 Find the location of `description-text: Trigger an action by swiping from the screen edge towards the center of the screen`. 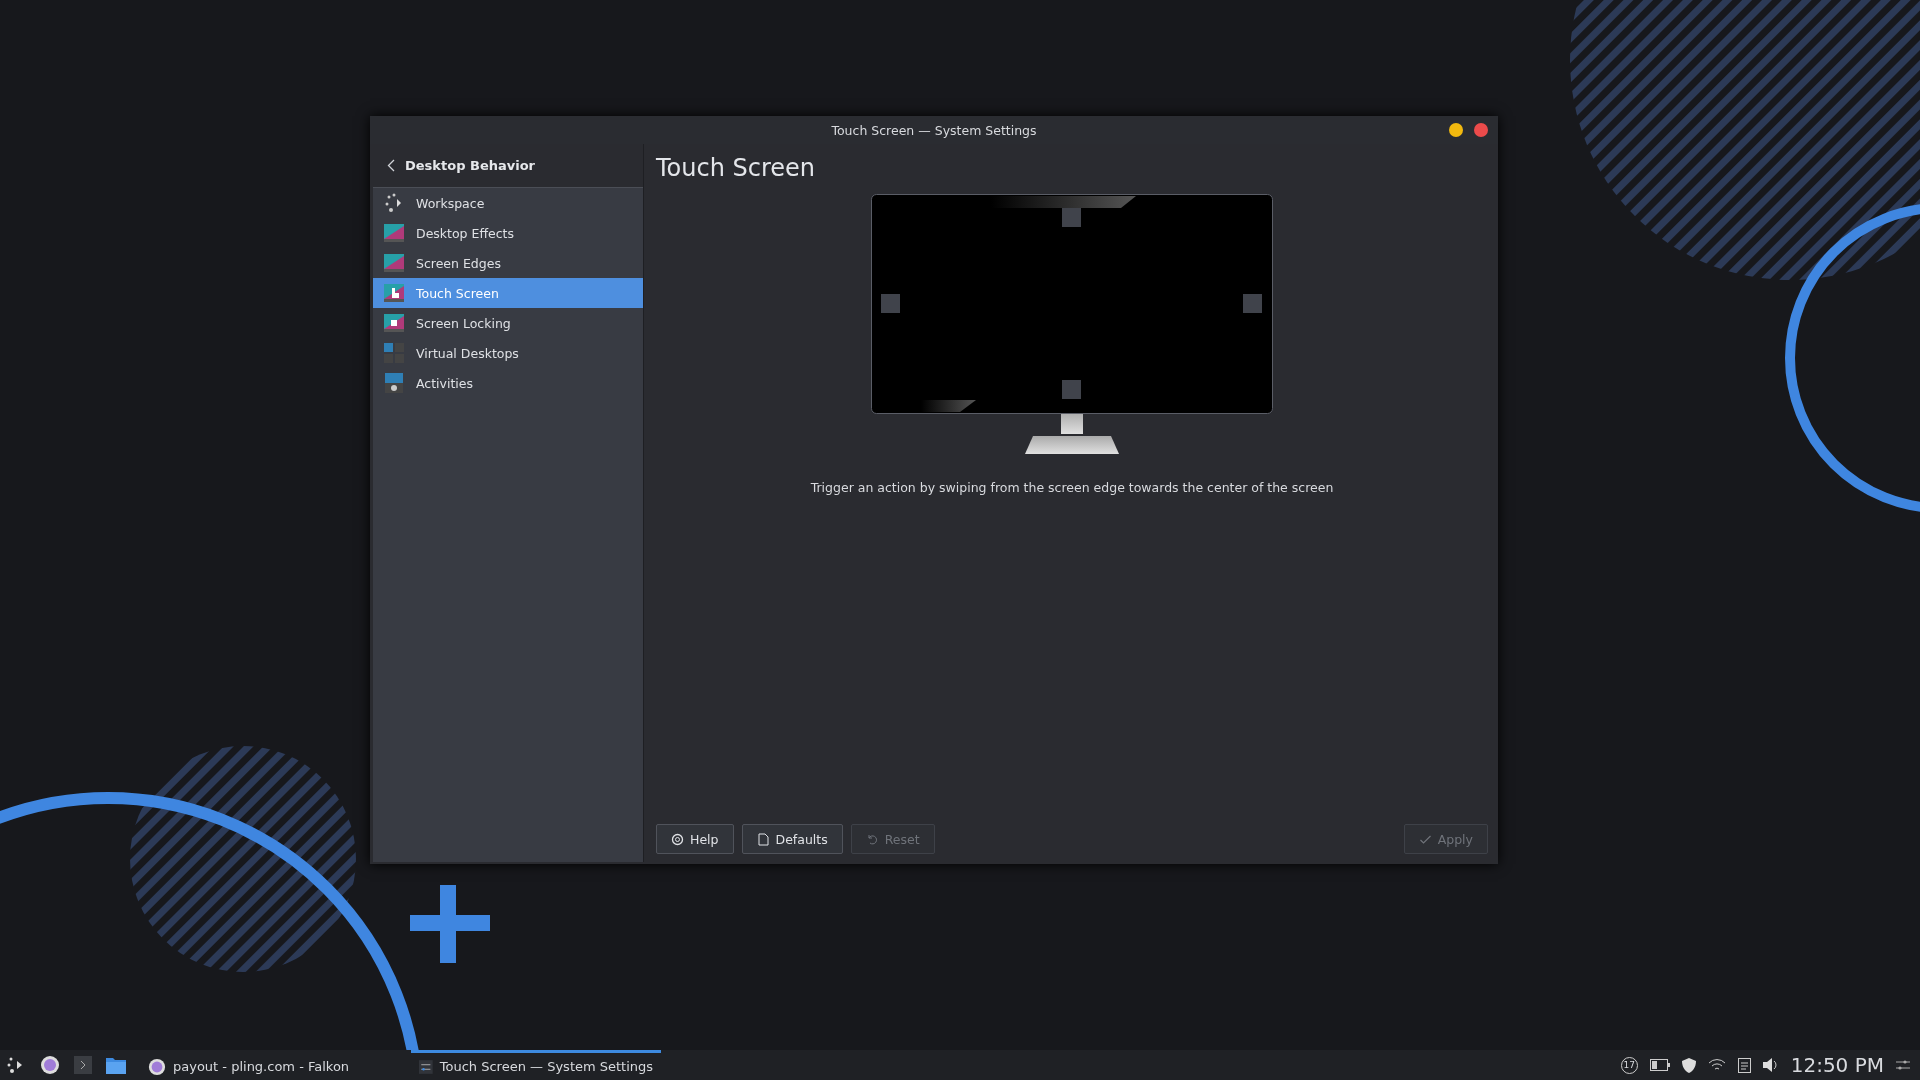

description-text: Trigger an action by swiping from the screen edge towards the center of the screen is located at coordinates (1072, 487).